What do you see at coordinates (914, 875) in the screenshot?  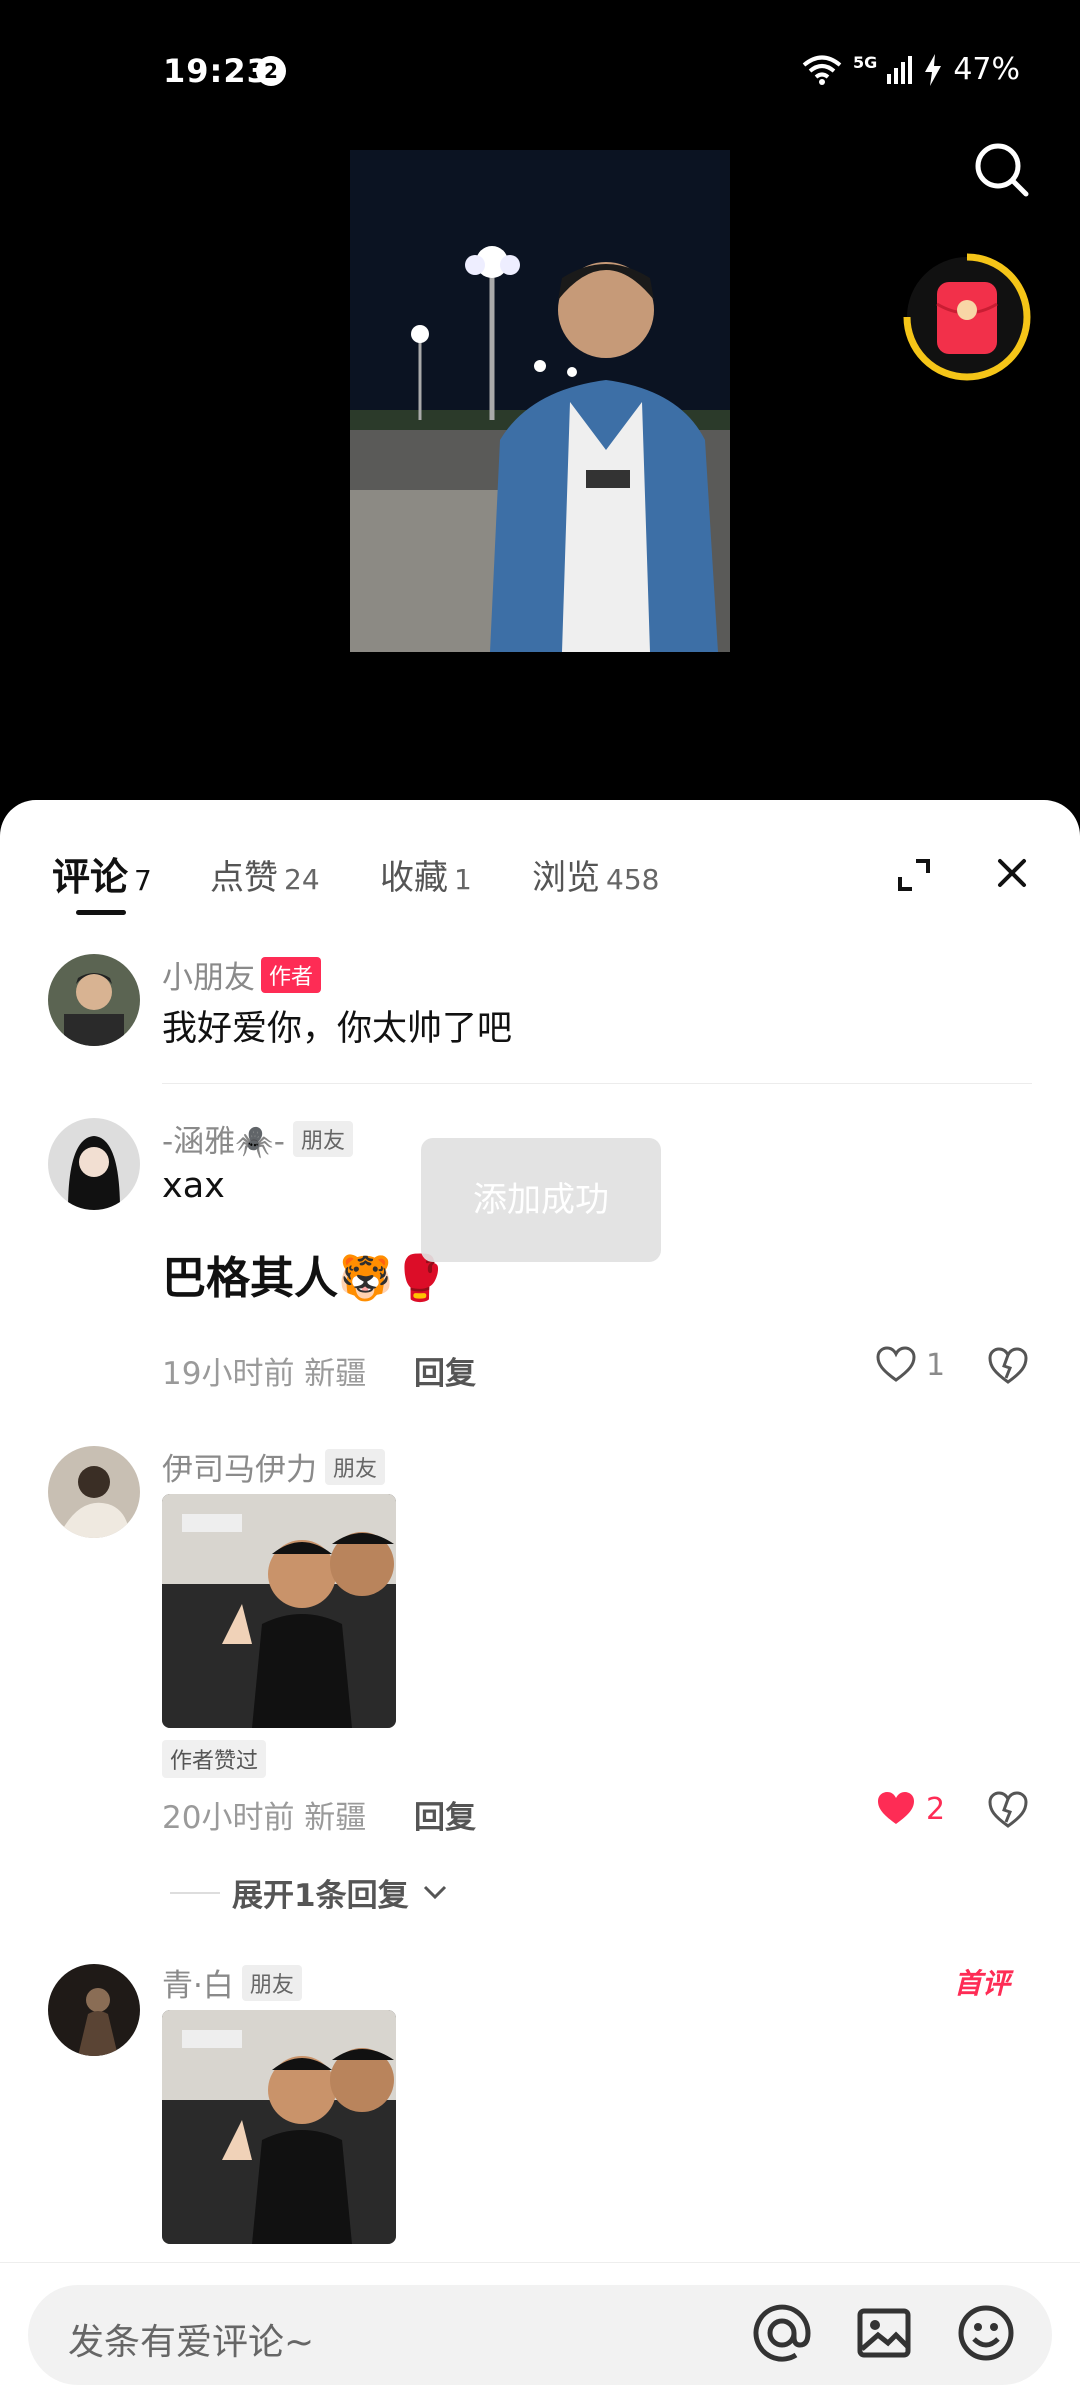 I see `expand-icon` at bounding box center [914, 875].